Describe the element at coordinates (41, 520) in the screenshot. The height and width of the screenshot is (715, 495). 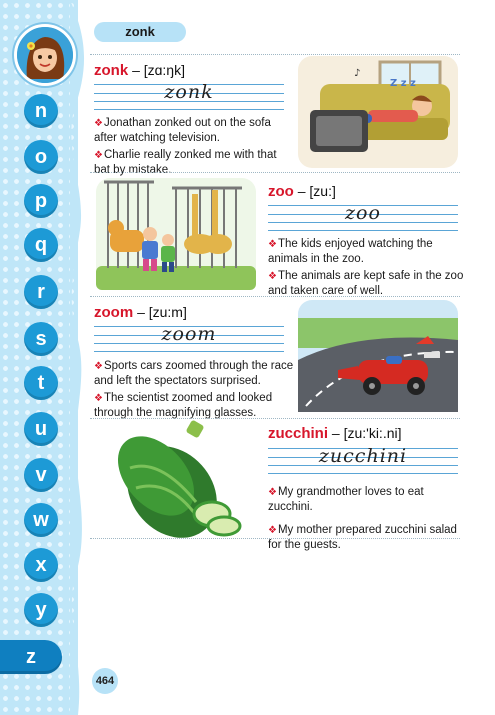
I see `letter-w: w` at that location.